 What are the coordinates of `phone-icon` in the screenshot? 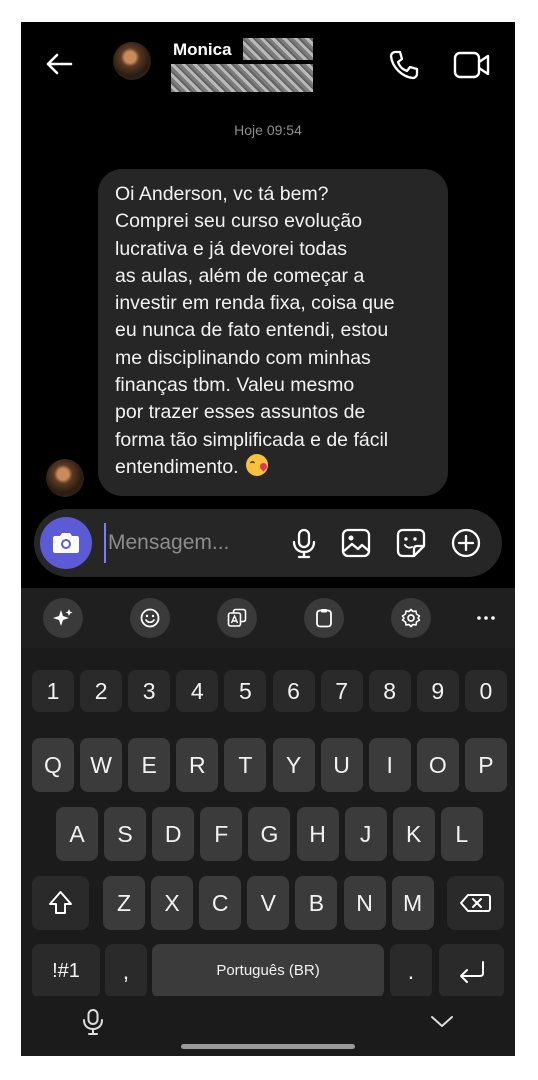 It's located at (404, 65).